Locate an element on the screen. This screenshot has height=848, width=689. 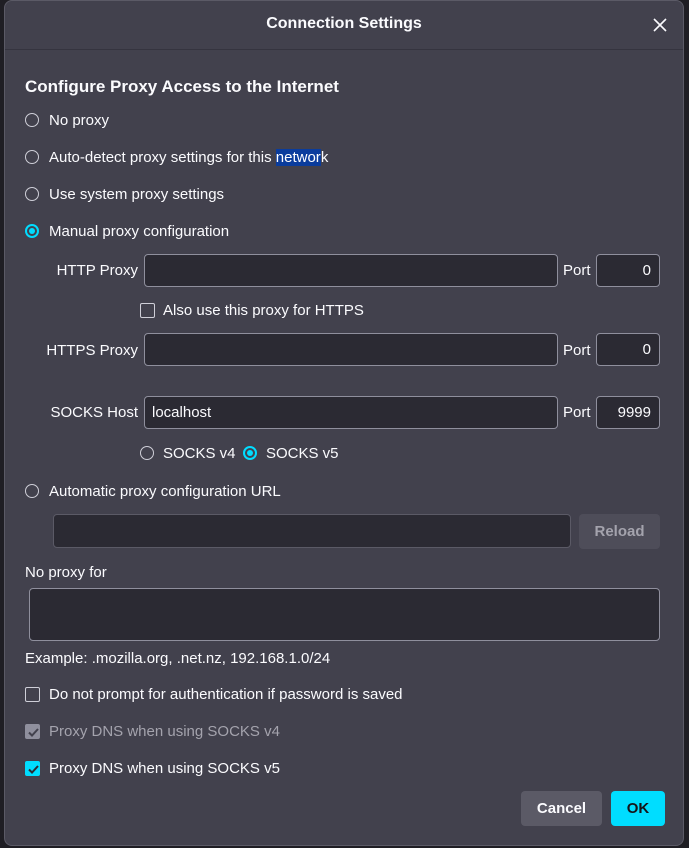
also-https-label: Also use this proxy for HTTPS is located at coordinates (263, 310).